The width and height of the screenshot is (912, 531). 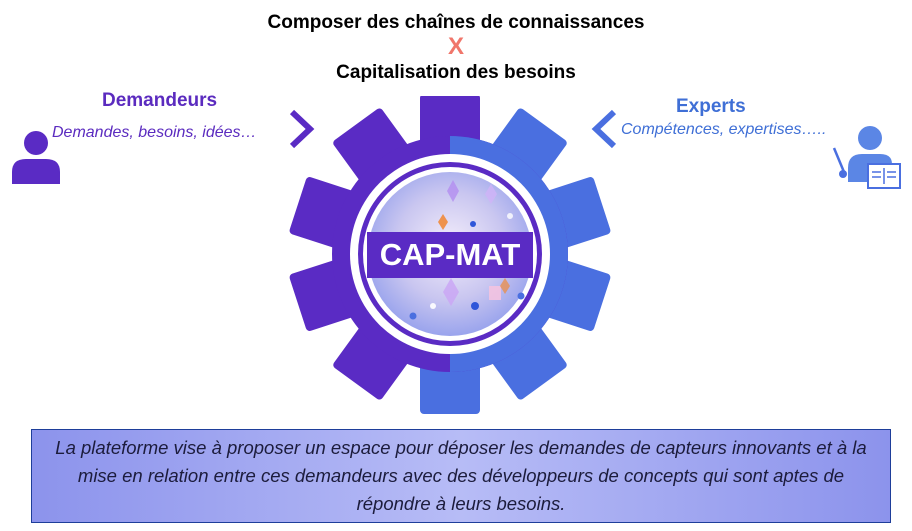 I want to click on cap-mat-label: CAP-MAT, so click(x=450, y=255).